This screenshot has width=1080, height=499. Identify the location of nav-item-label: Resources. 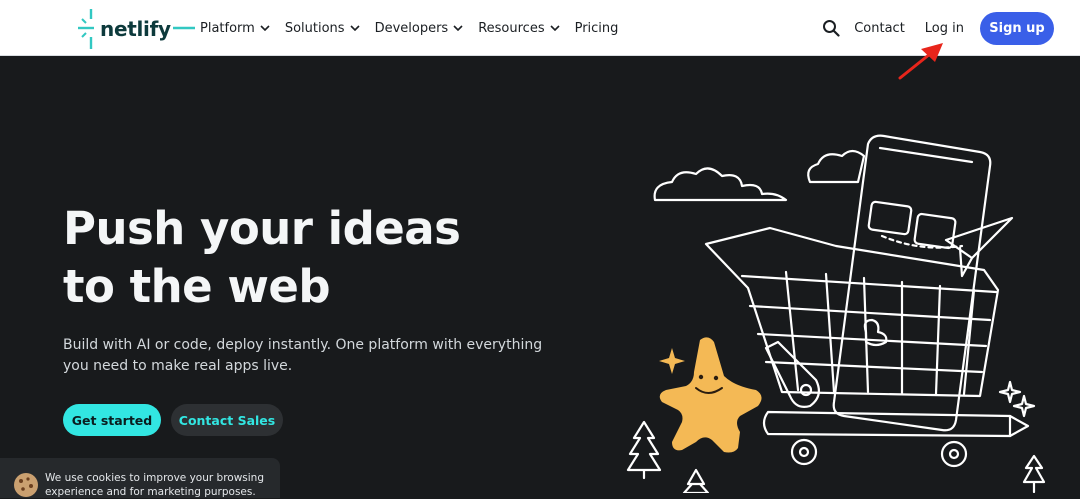
(511, 28).